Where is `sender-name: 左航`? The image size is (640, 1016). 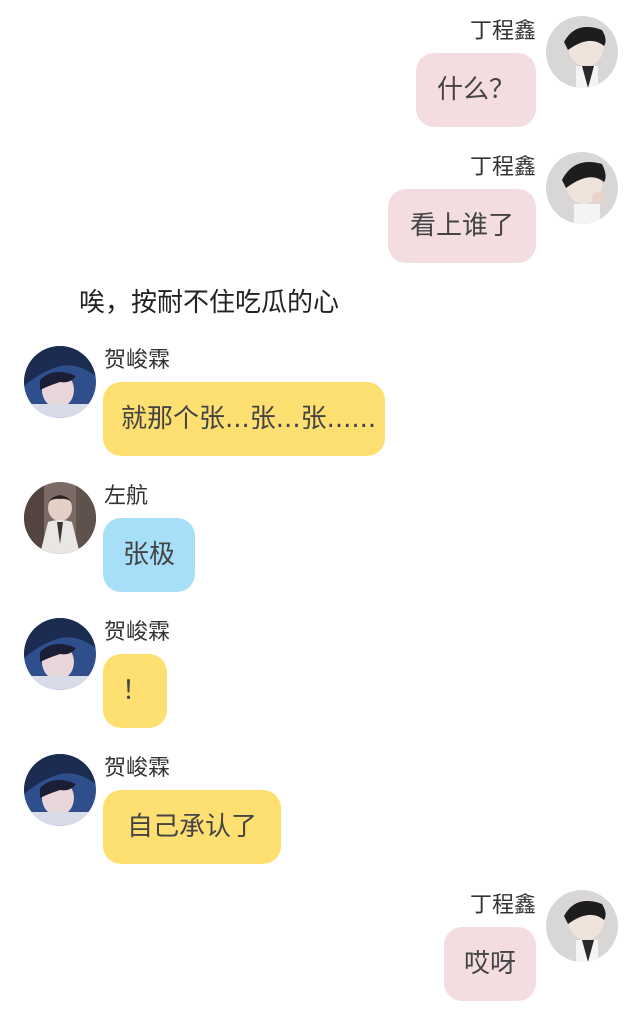 sender-name: 左航 is located at coordinates (126, 496).